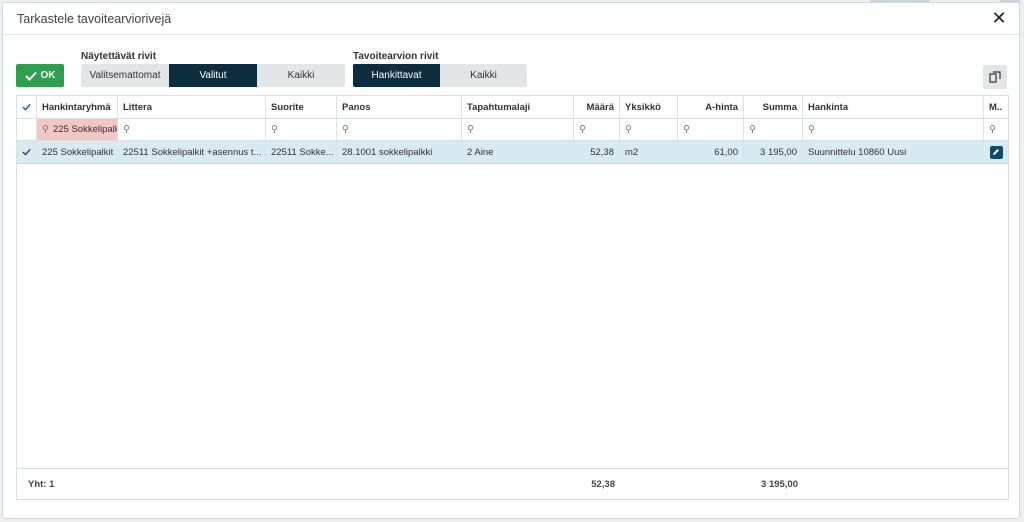  What do you see at coordinates (773, 129) in the screenshot?
I see `filter-summa: ⚲` at bounding box center [773, 129].